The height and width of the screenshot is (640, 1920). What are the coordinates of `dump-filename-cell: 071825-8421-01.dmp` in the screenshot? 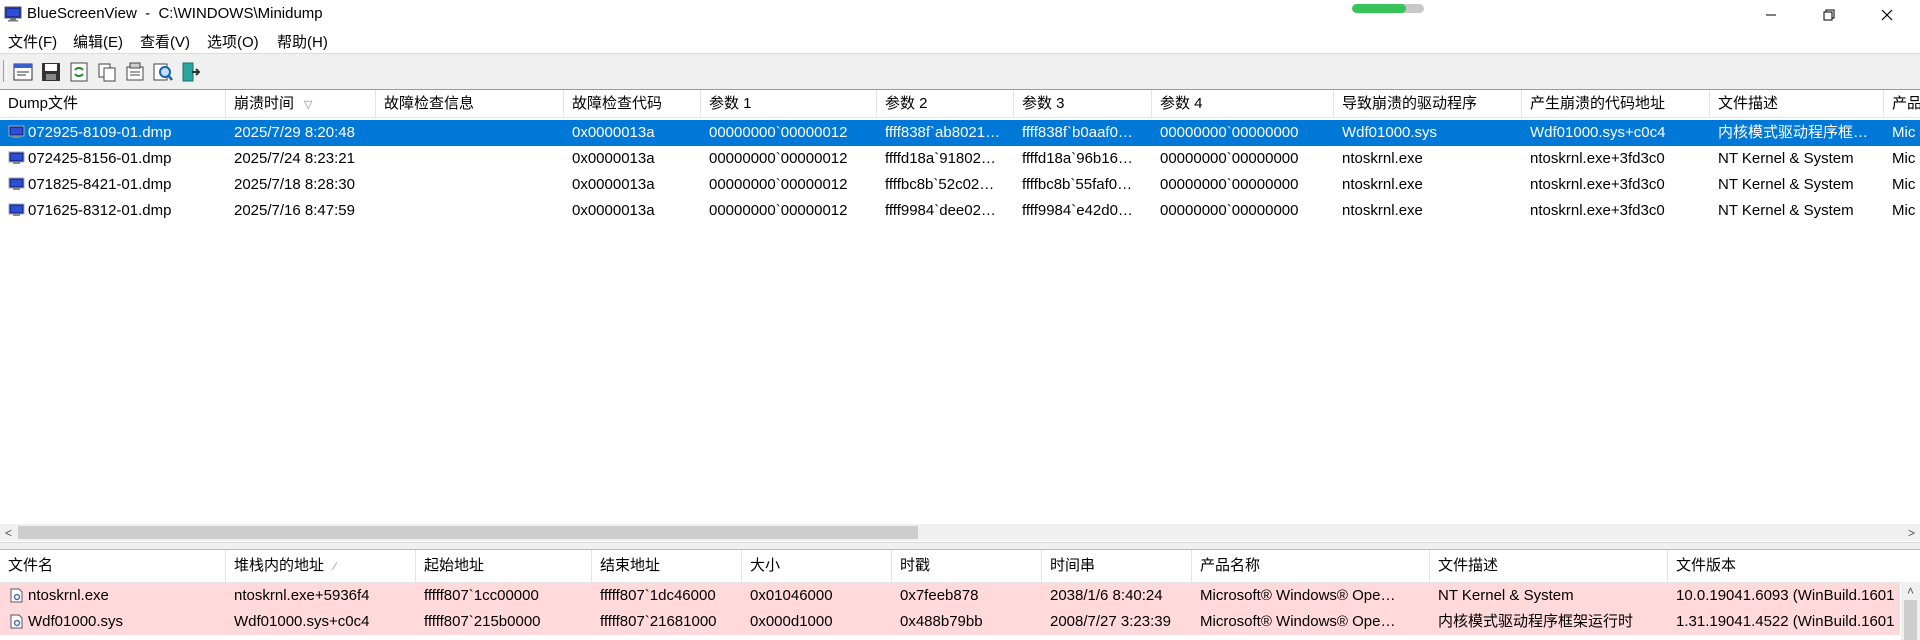 It's located at (100, 184).